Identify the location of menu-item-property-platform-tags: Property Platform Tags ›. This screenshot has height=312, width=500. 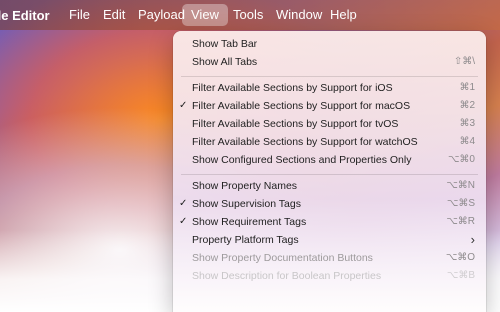
(329, 240).